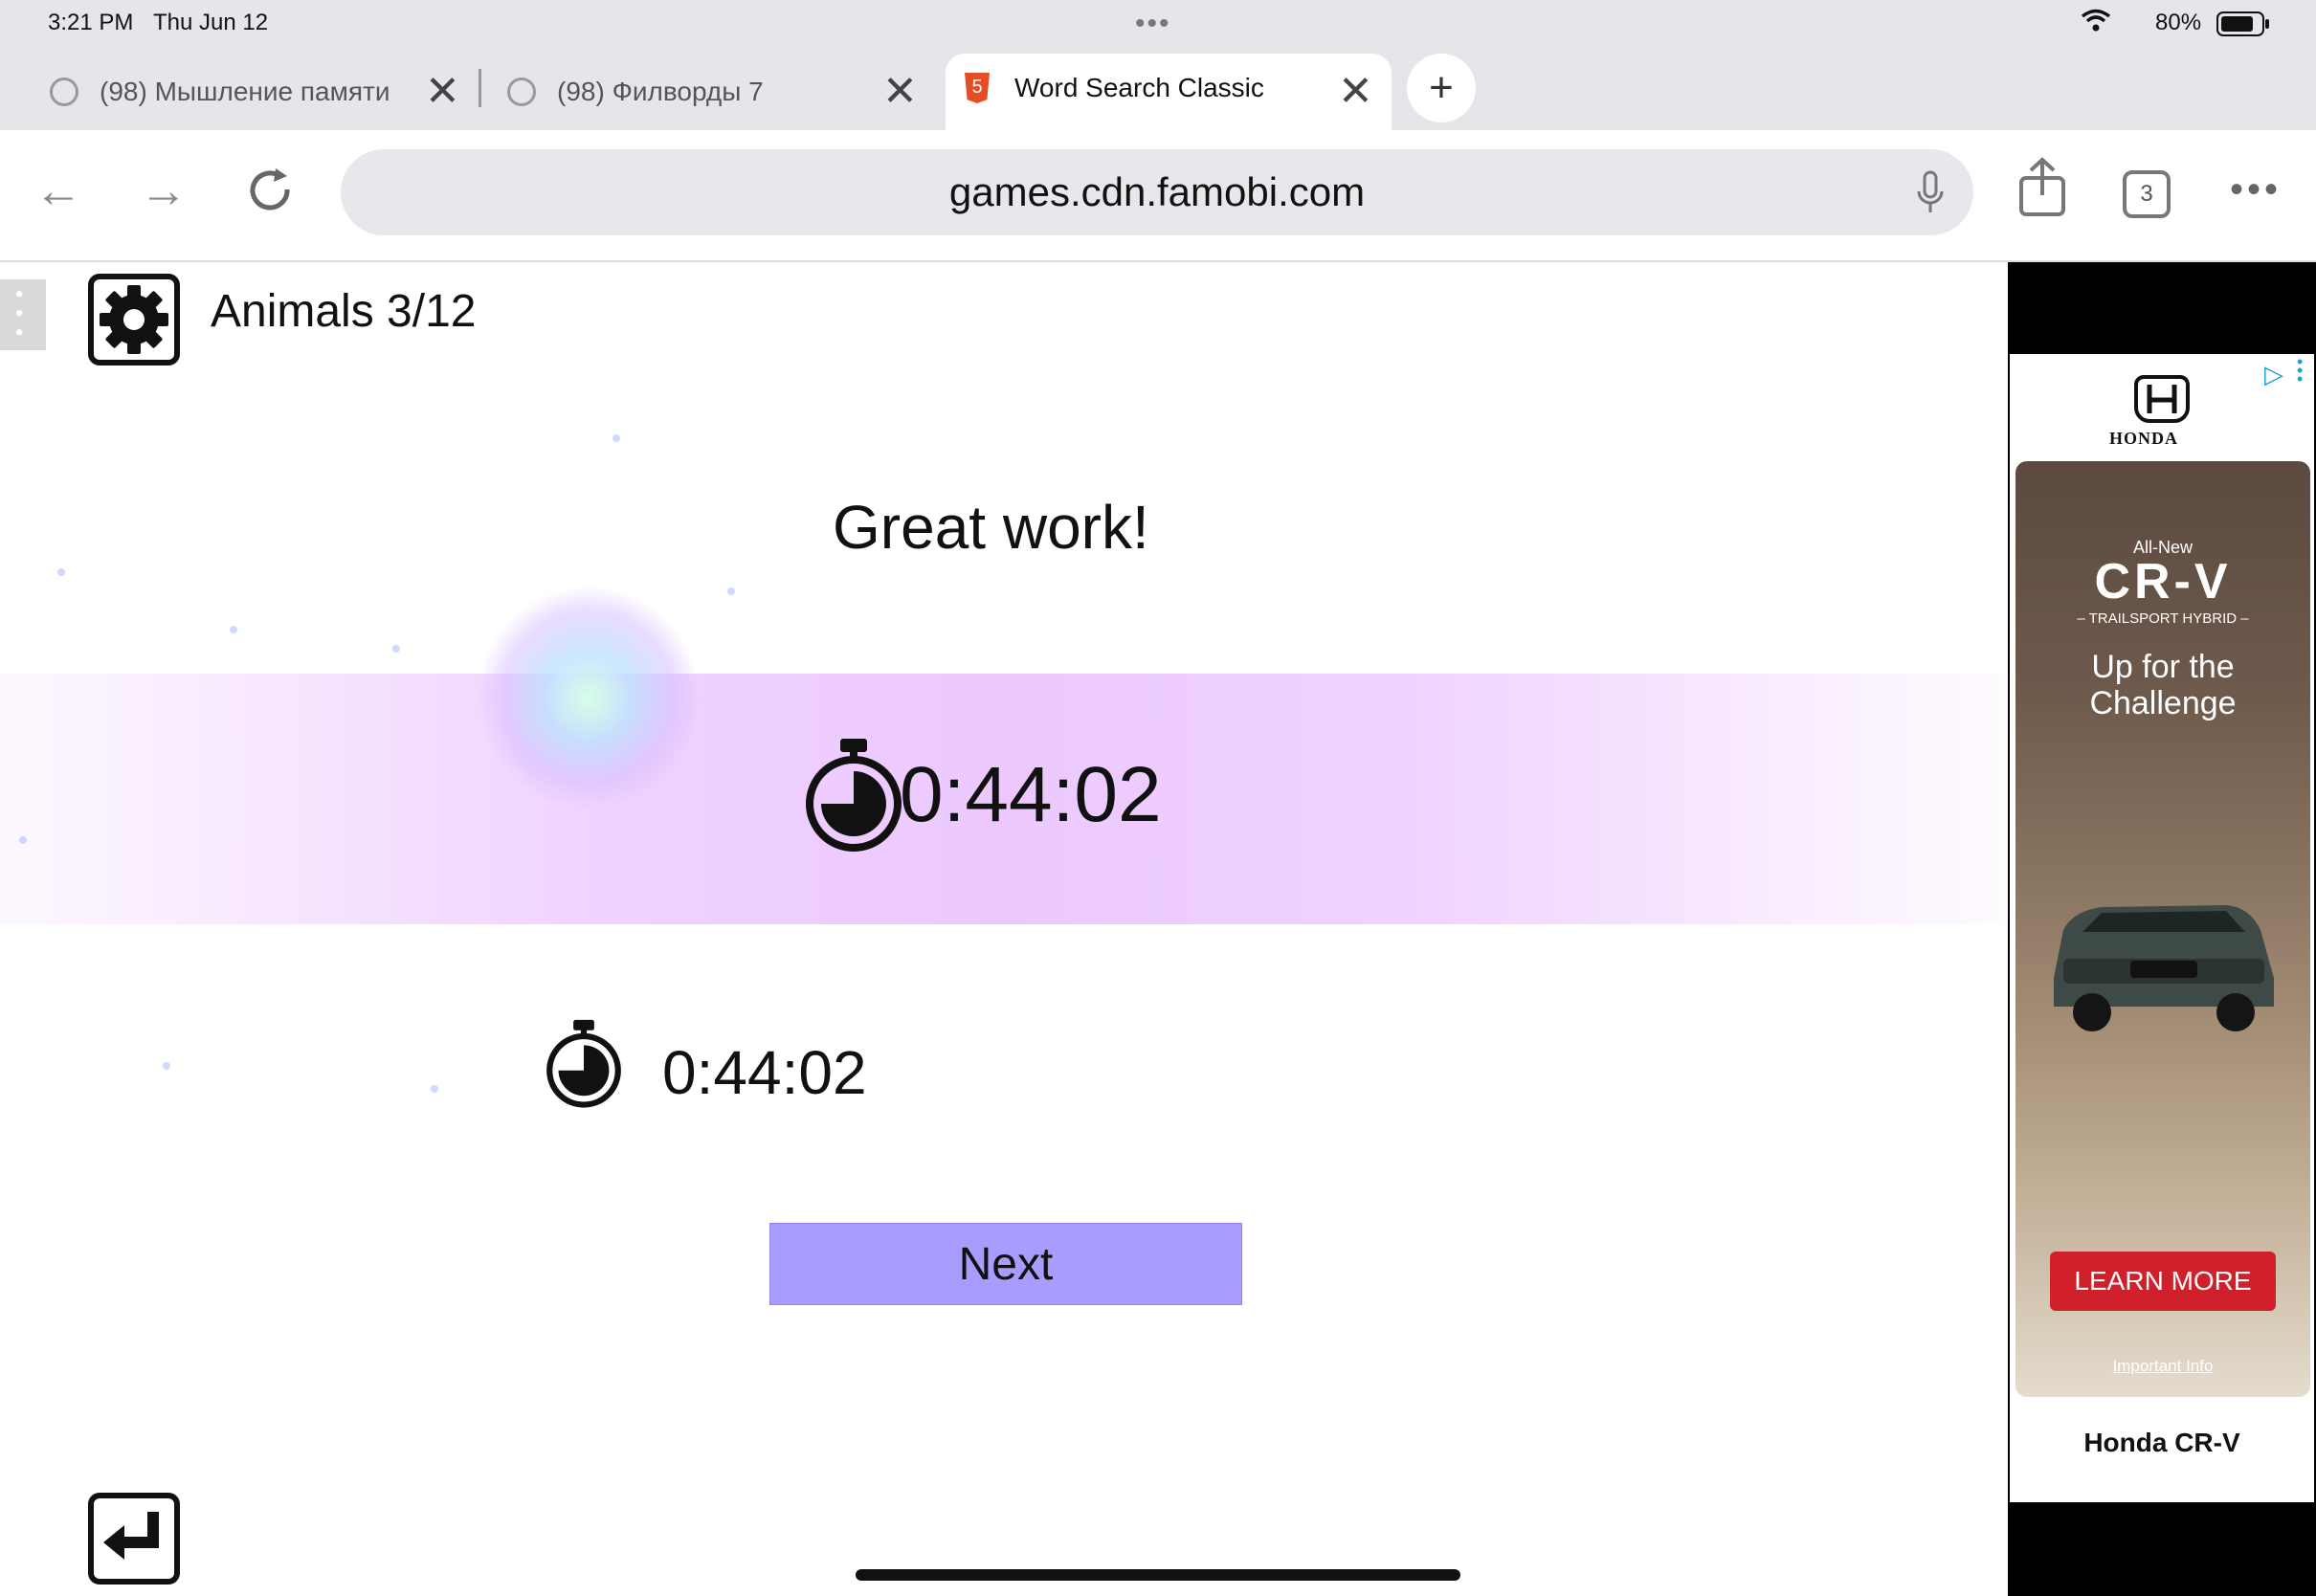  Describe the element at coordinates (2273, 375) in the screenshot. I see `adchoices-icon: ▷` at that location.